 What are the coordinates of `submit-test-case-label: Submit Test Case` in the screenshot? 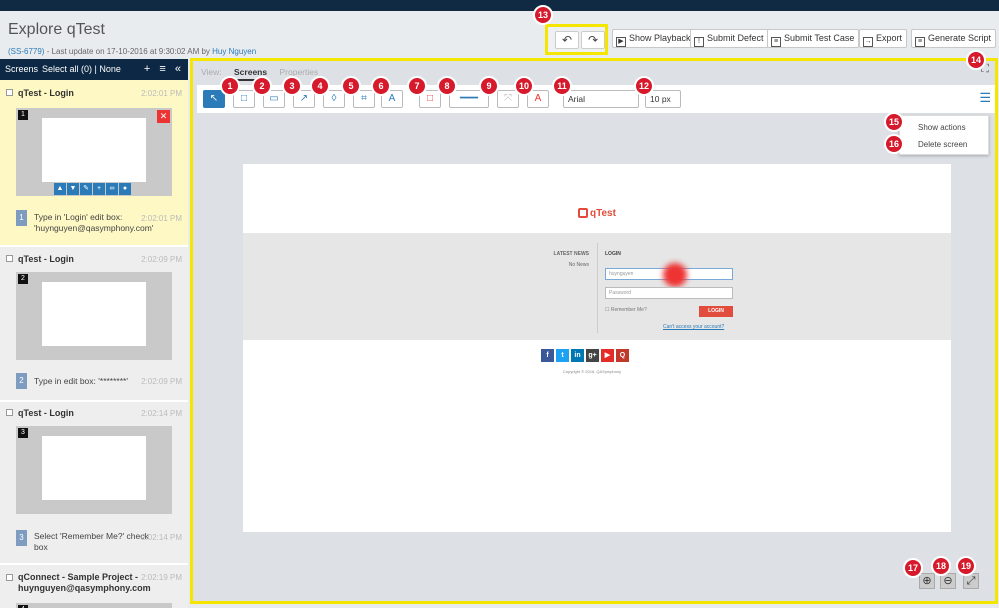 It's located at (819, 38).